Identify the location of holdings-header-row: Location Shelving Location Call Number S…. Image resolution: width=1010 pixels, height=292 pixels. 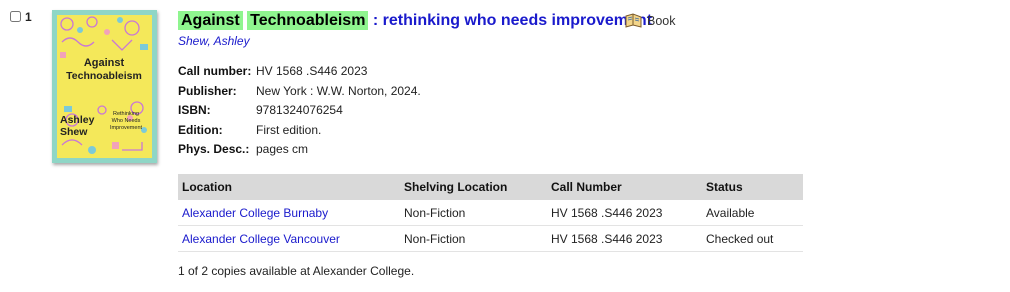
(490, 187).